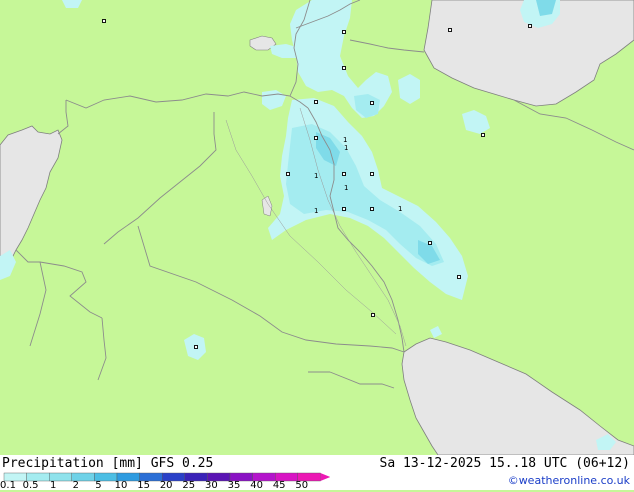  What do you see at coordinates (121, 485) in the screenshot?
I see `scale-tick-label: 10` at bounding box center [121, 485].